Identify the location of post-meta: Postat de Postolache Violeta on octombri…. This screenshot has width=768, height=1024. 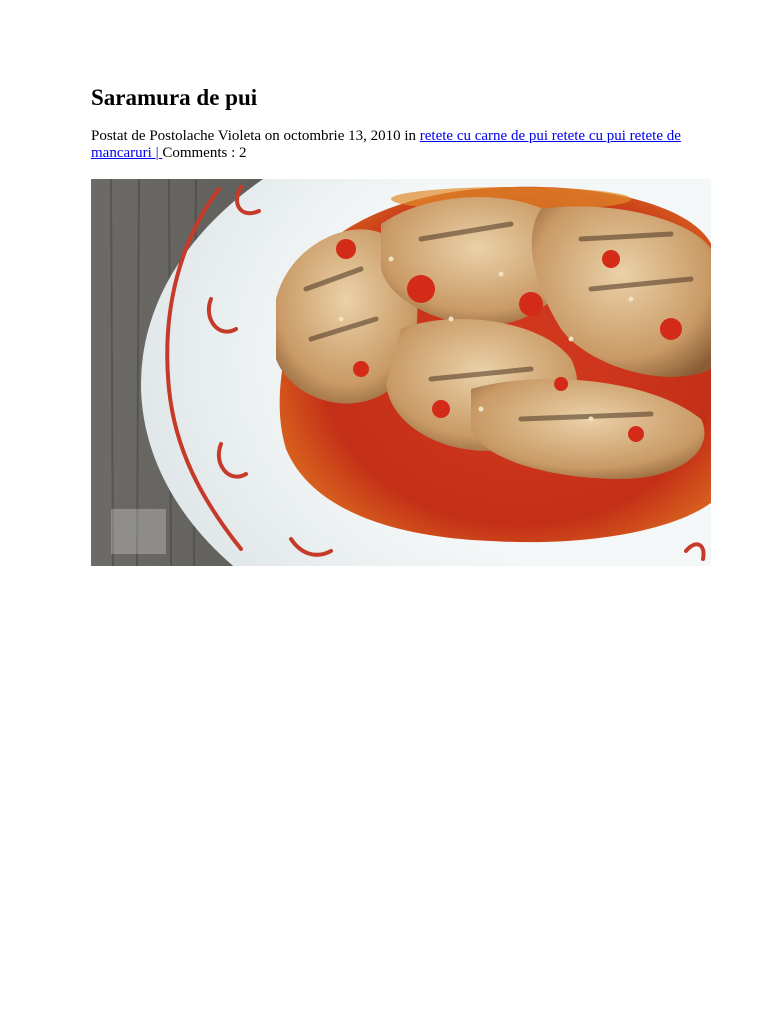
(386, 144).